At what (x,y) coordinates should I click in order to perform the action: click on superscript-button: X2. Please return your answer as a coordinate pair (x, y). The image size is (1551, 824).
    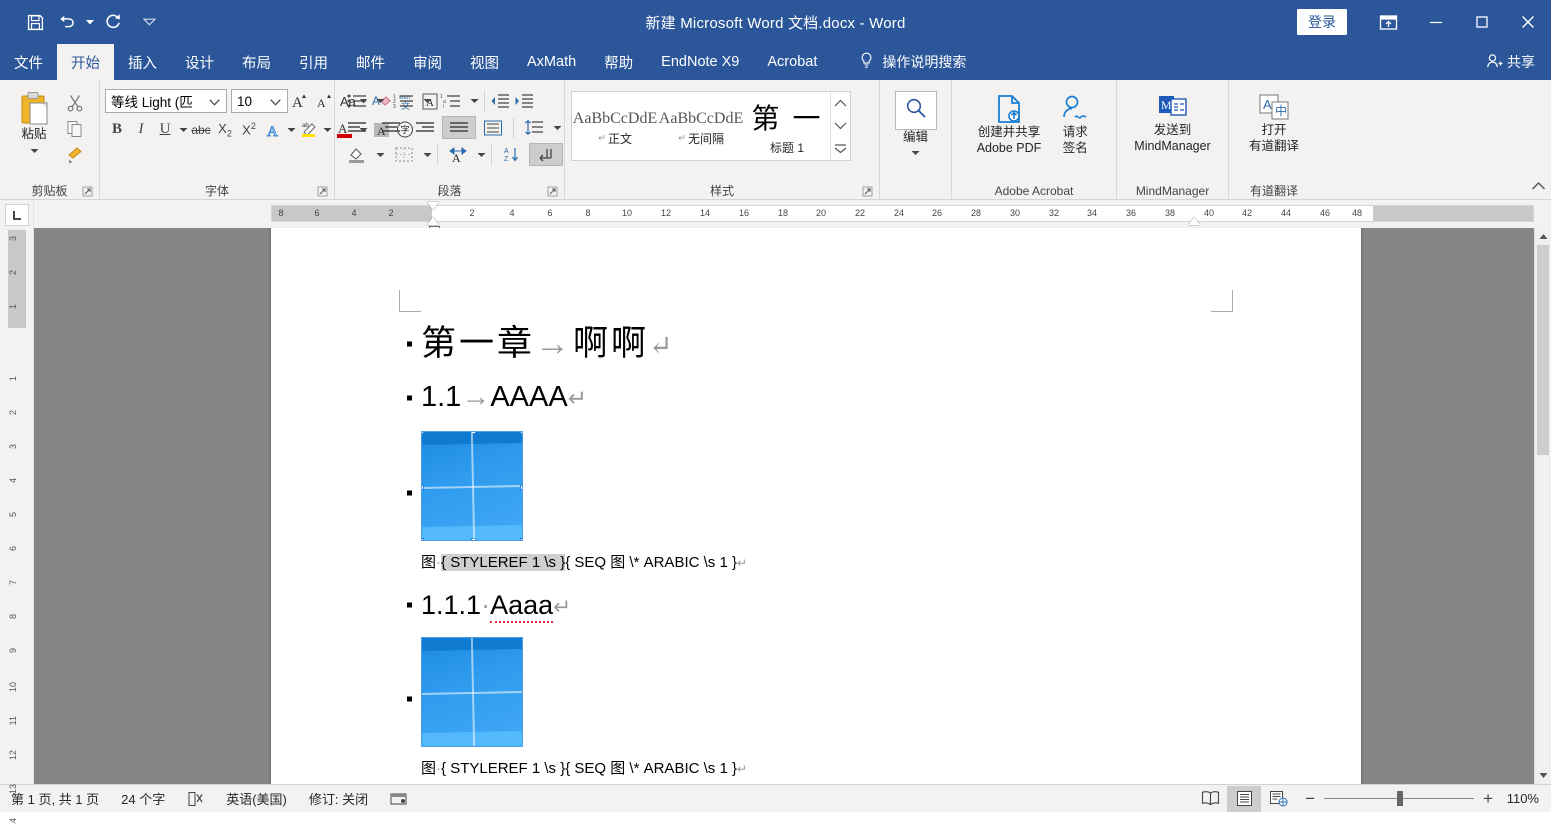
    Looking at the image, I should click on (249, 129).